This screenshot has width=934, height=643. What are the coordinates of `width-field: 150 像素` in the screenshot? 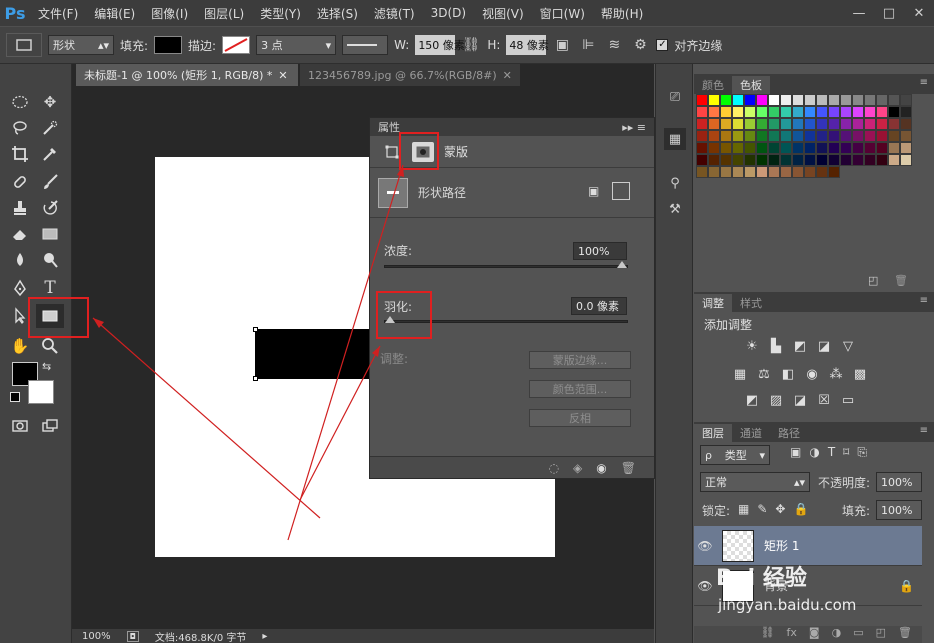 It's located at (440, 45).